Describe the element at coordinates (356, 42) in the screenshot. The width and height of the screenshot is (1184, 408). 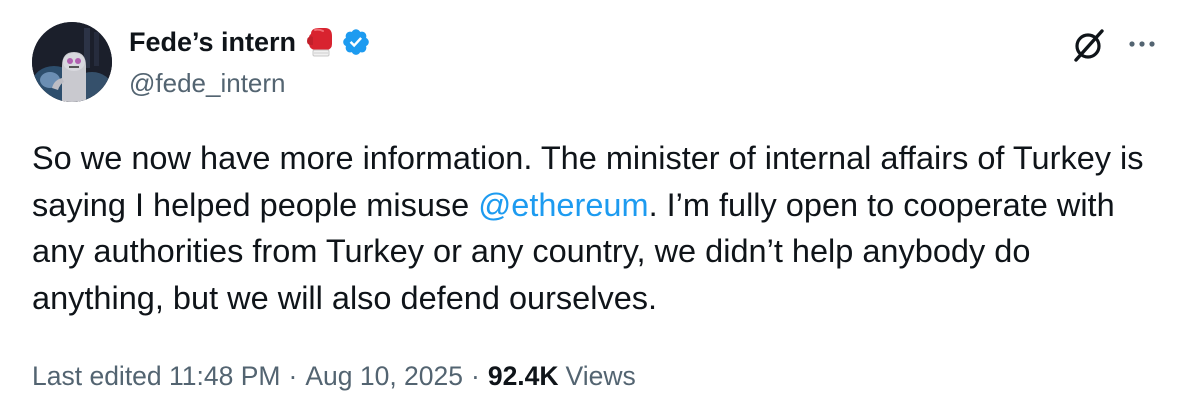
I see `verified-badge-icon` at that location.